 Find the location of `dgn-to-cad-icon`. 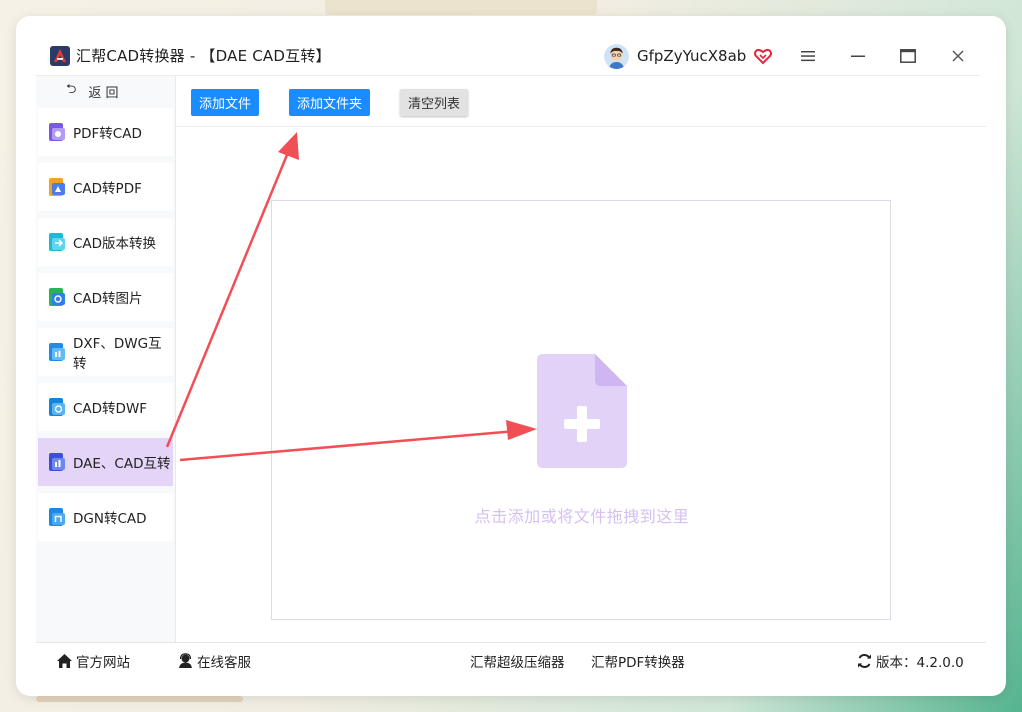

dgn-to-cad-icon is located at coordinates (57, 517).